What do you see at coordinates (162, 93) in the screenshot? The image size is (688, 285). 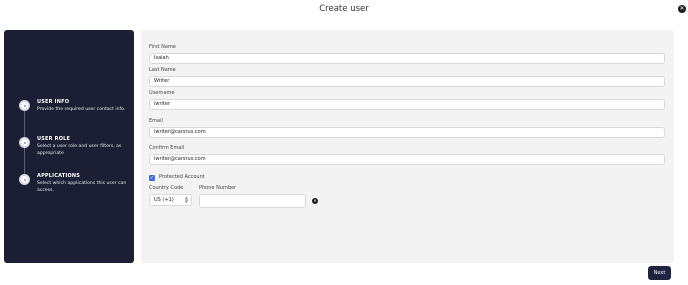 I see `username-label: Username` at bounding box center [162, 93].